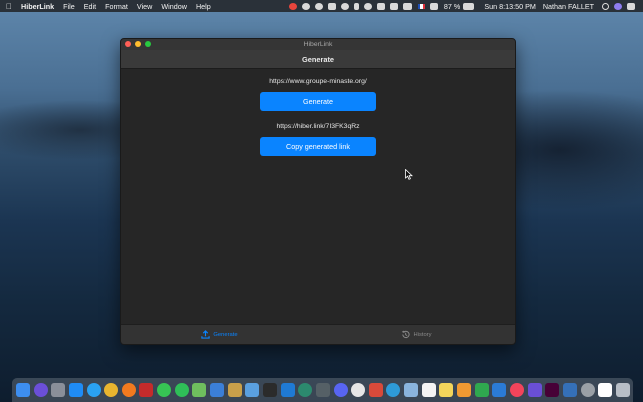 This screenshot has width=643, height=402. What do you see at coordinates (367, 6) in the screenshot?
I see `wifi-icon` at bounding box center [367, 6].